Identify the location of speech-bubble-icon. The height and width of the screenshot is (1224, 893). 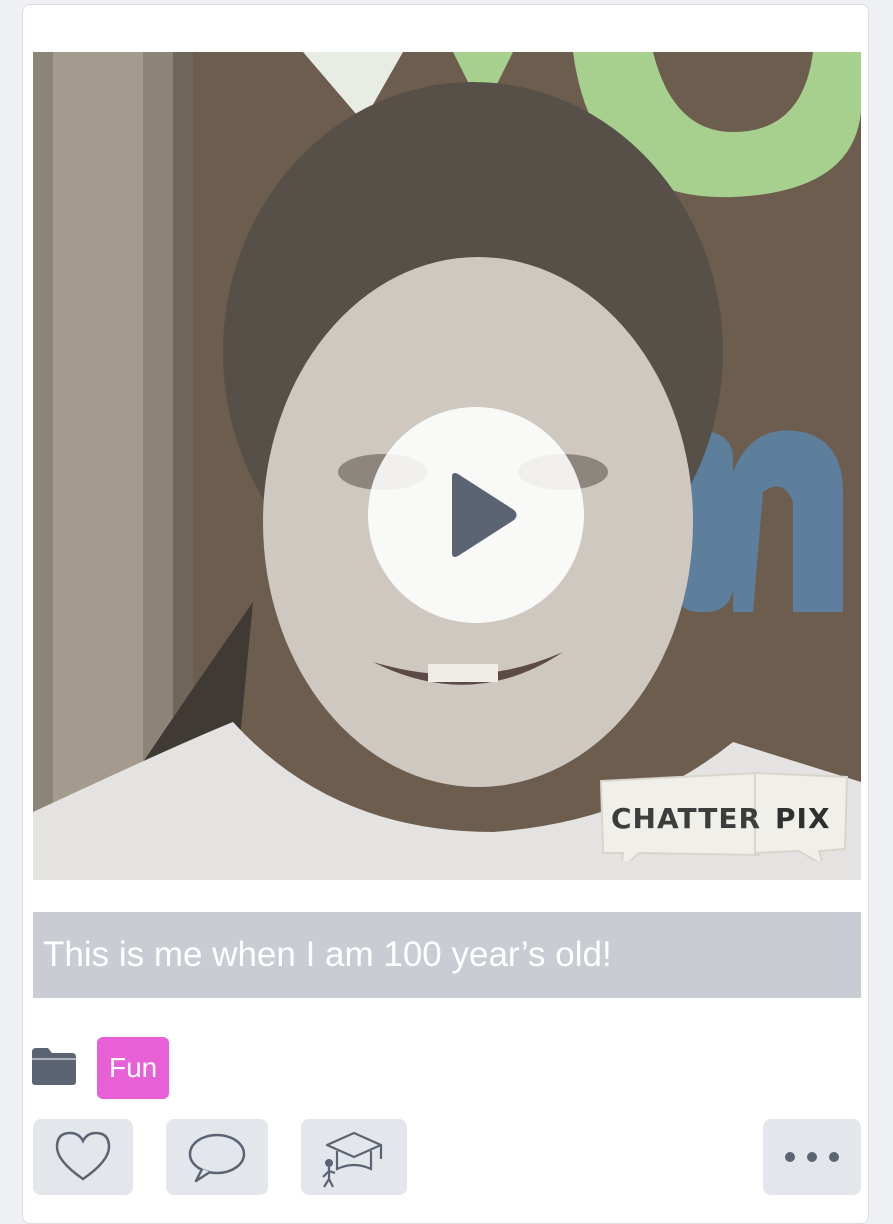
(217, 1158).